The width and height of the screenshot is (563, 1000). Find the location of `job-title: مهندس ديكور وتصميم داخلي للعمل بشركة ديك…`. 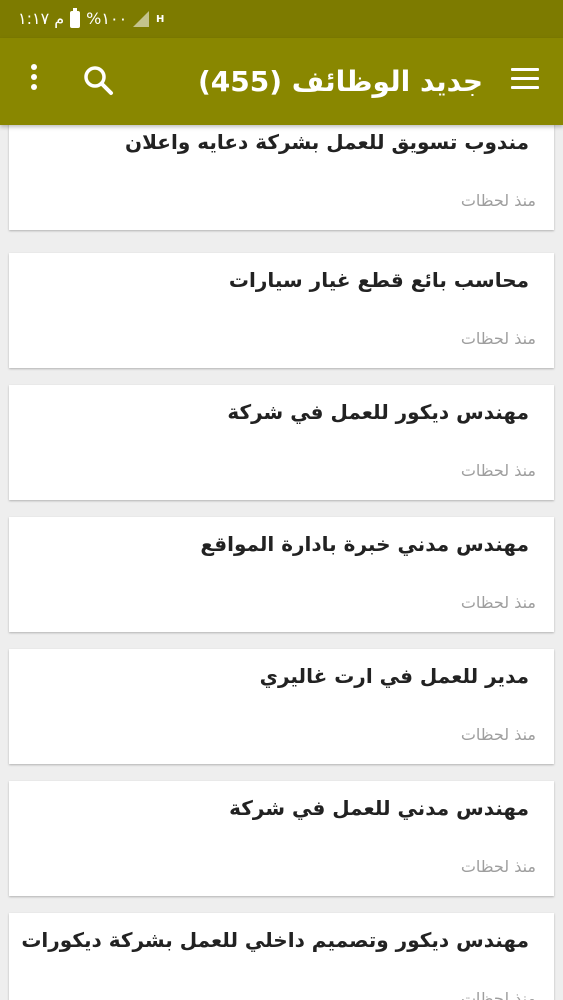

job-title: مهندس ديكور وتصميم داخلي للعمل بشركة ديك… is located at coordinates (275, 940).